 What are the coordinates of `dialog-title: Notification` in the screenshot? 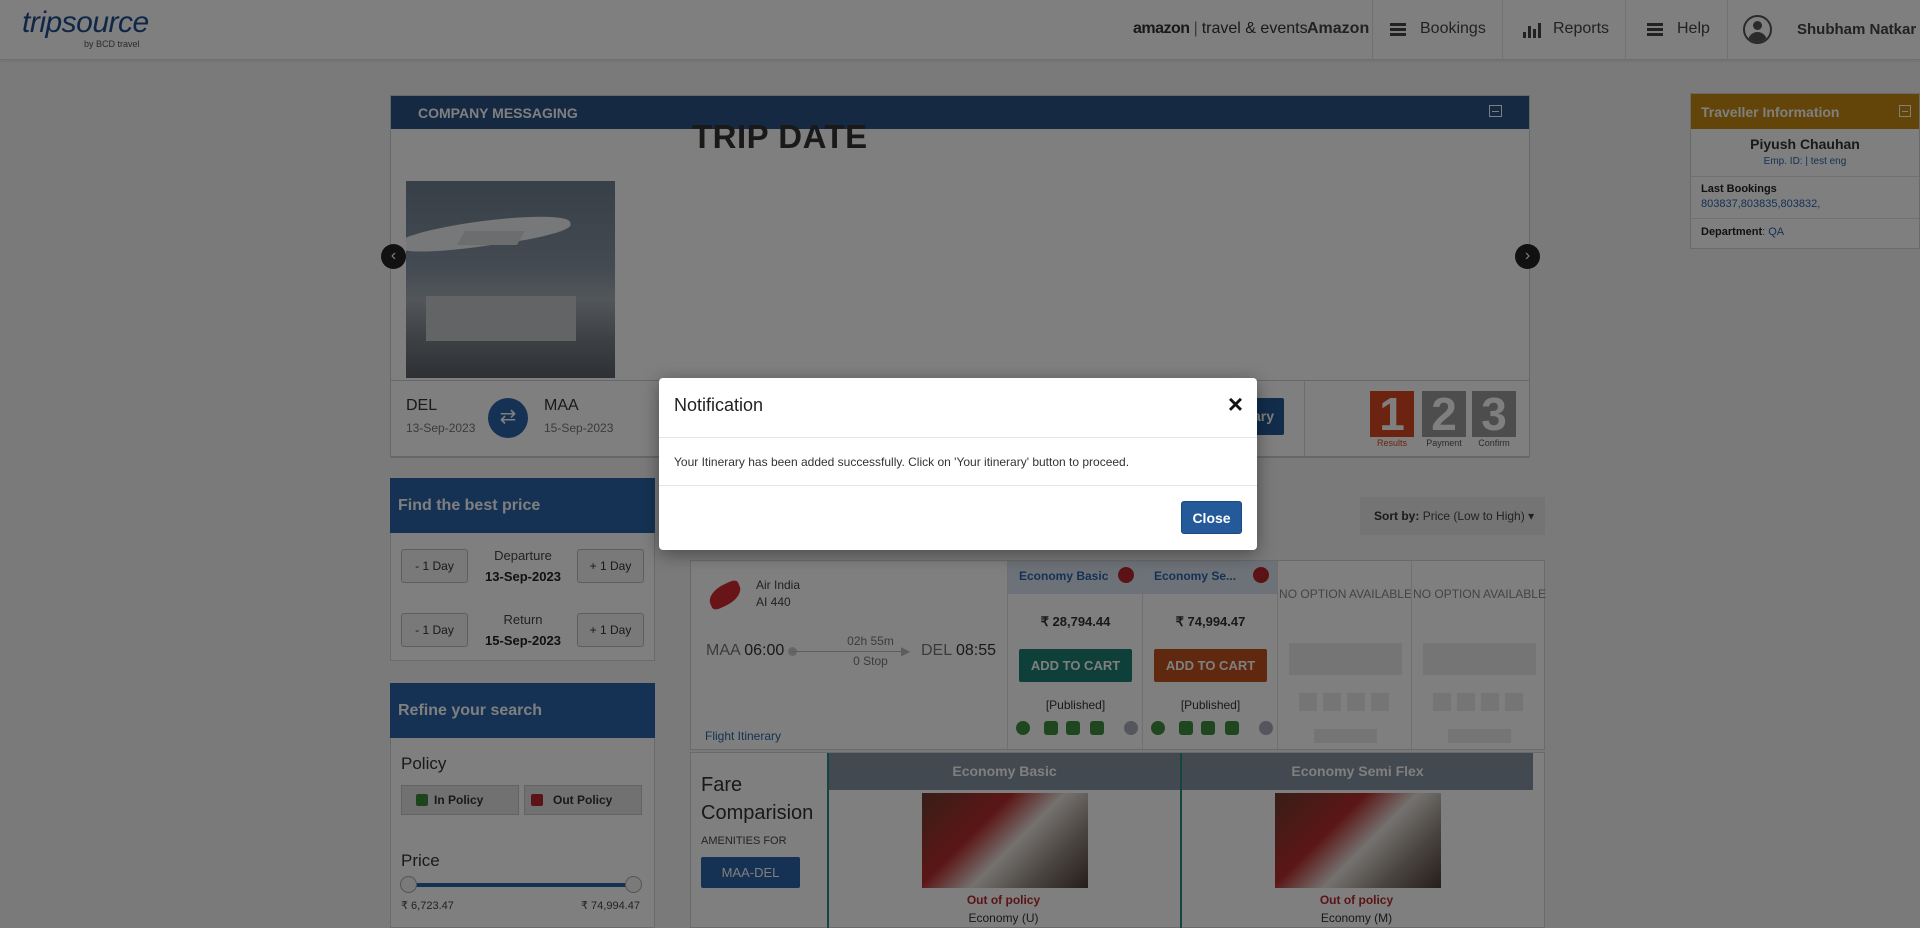 It's located at (719, 405).